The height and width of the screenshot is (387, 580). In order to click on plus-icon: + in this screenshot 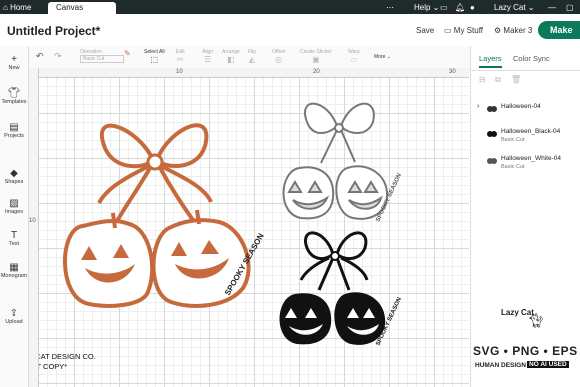, I will do `click(14, 59)`.